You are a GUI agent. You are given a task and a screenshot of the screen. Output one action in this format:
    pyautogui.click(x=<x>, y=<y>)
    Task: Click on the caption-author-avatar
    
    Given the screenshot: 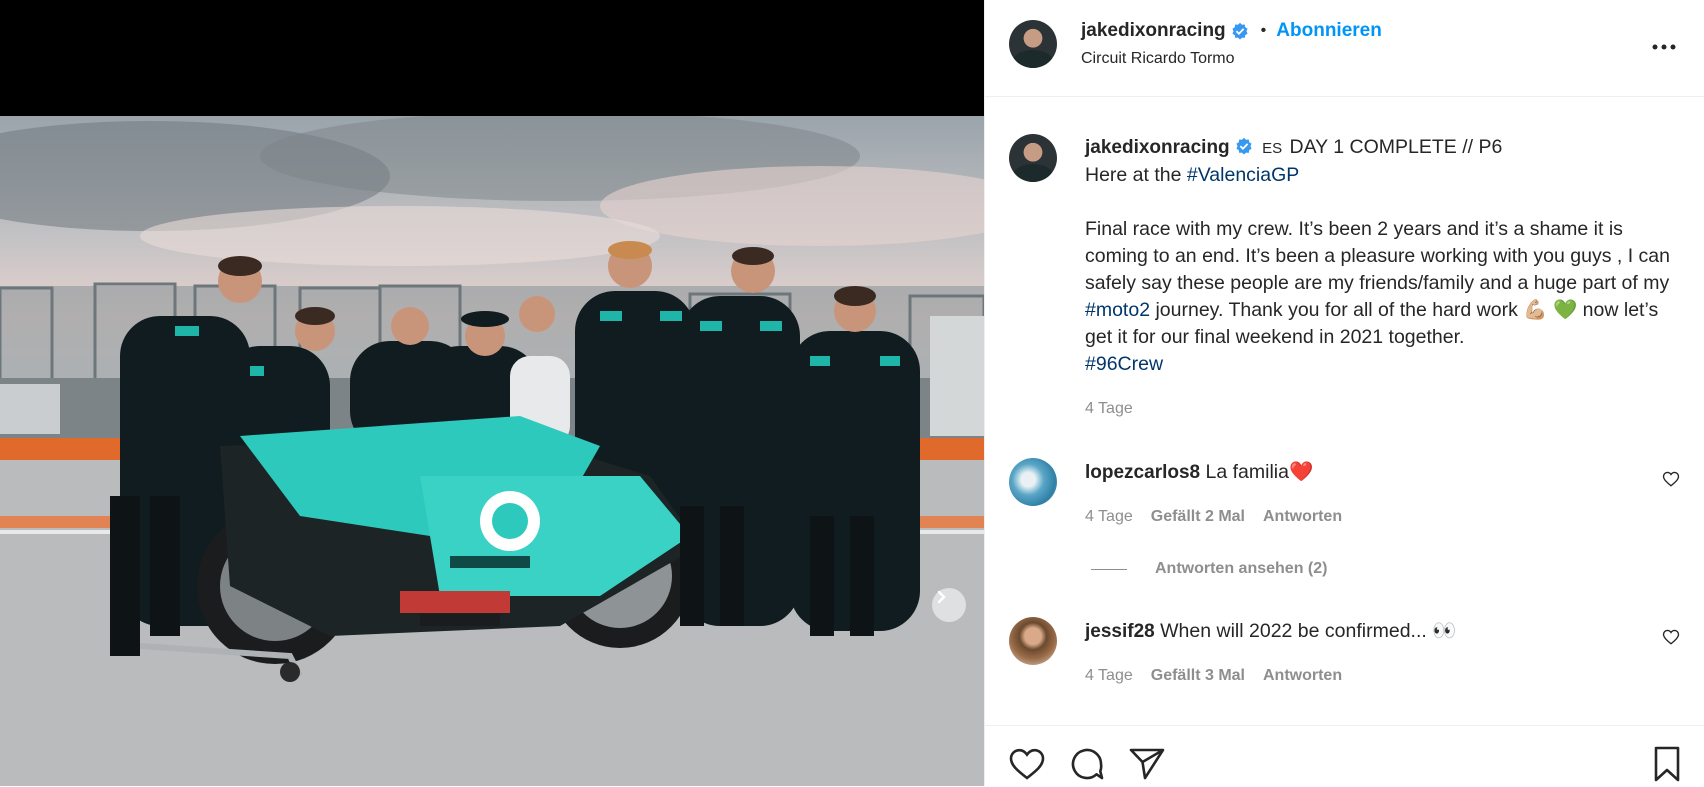 What is the action you would take?
    pyautogui.click(x=1033, y=158)
    